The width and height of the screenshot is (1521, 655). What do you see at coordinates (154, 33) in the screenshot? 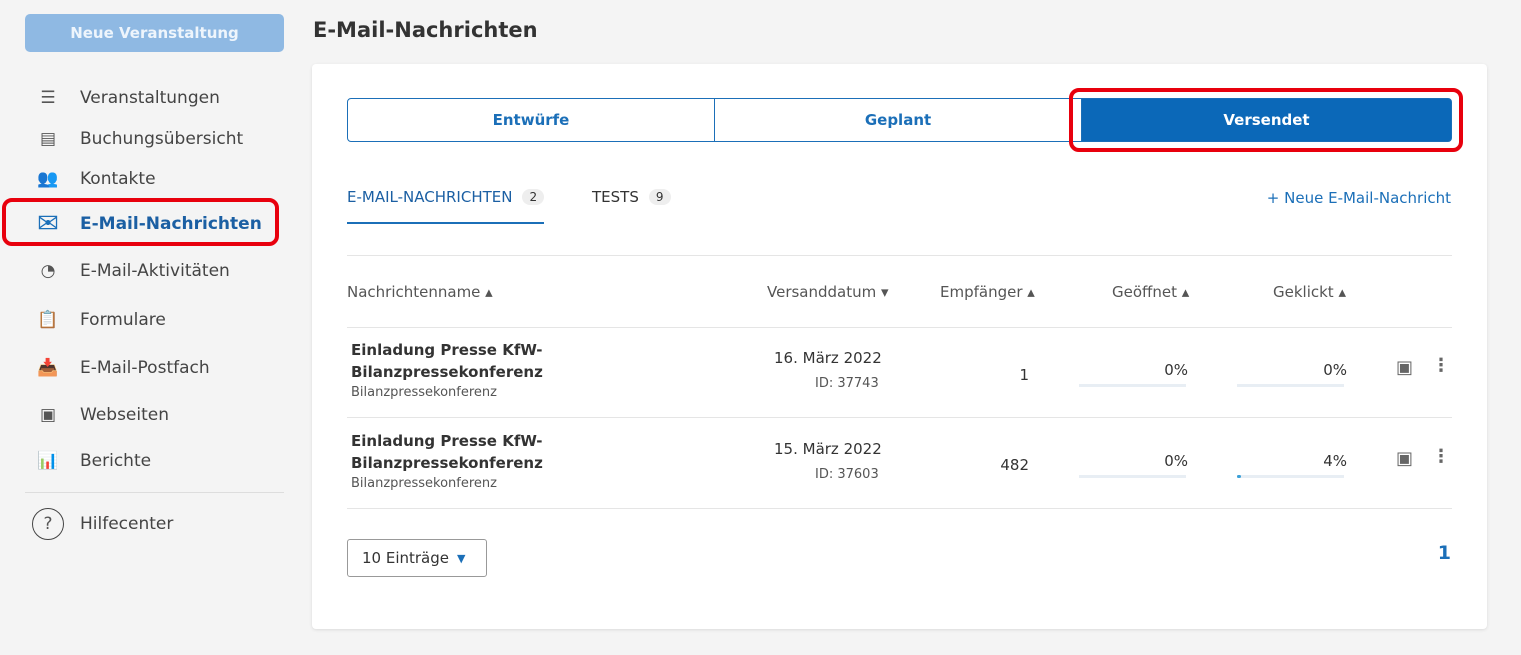
I see `new-event-button: Neue Veranstaltung` at bounding box center [154, 33].